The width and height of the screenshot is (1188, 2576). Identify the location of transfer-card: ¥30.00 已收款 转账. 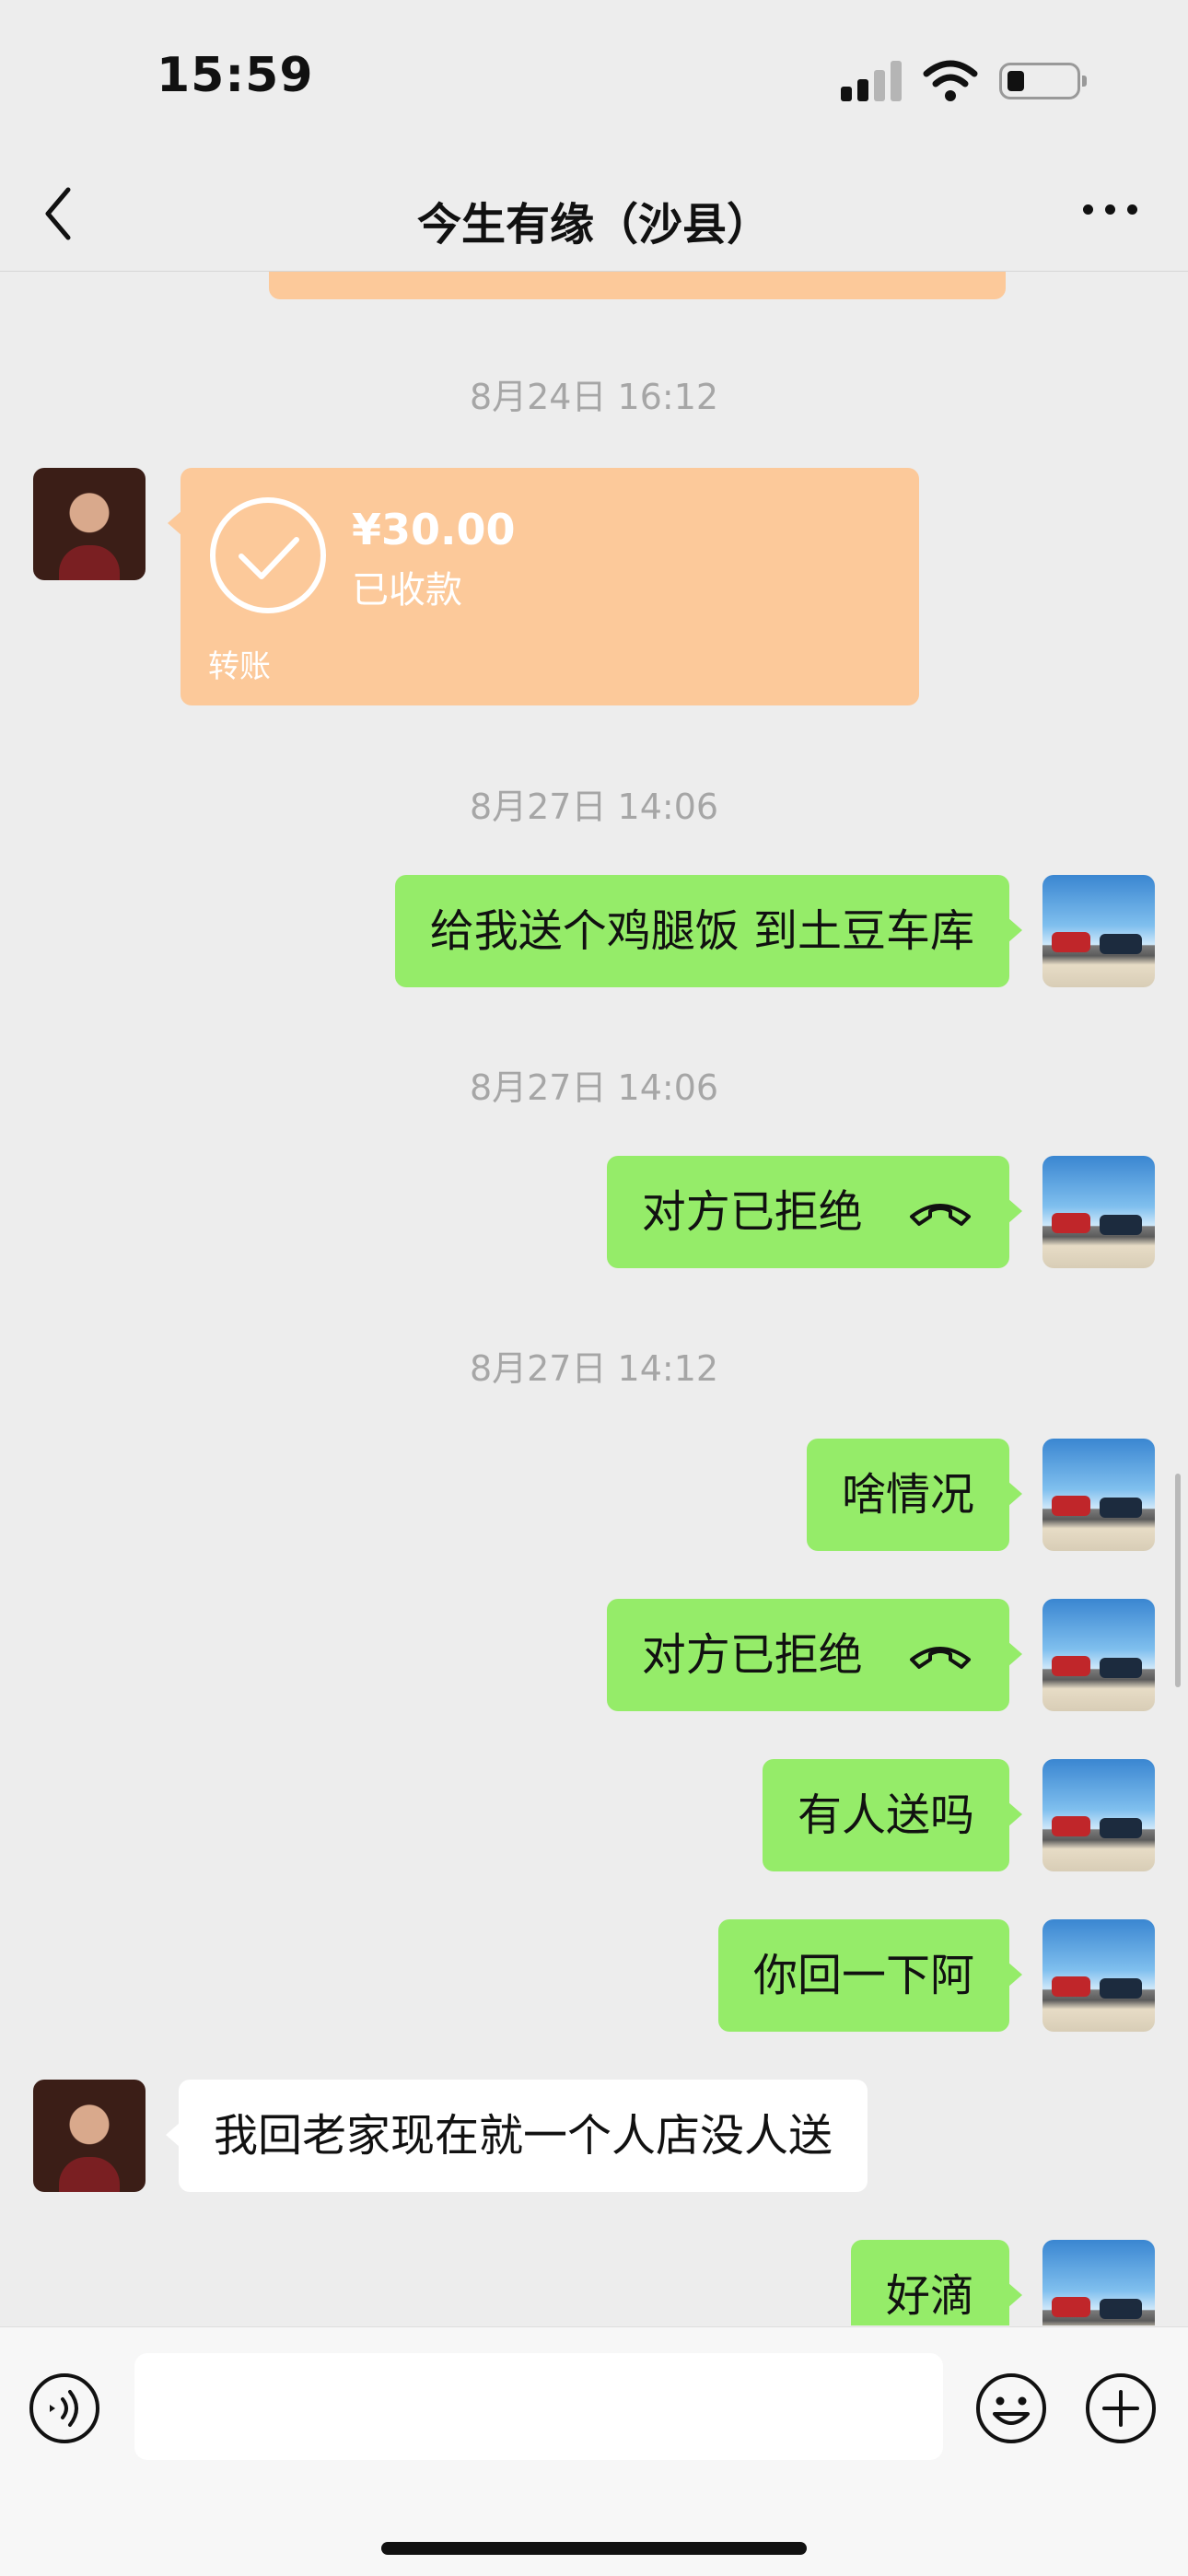
(543, 586).